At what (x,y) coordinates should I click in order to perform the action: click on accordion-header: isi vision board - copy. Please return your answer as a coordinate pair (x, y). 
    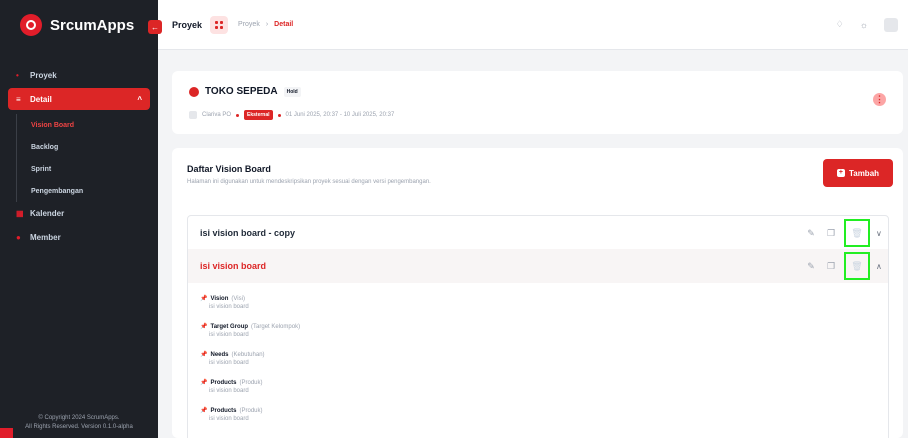
    Looking at the image, I should click on (538, 233).